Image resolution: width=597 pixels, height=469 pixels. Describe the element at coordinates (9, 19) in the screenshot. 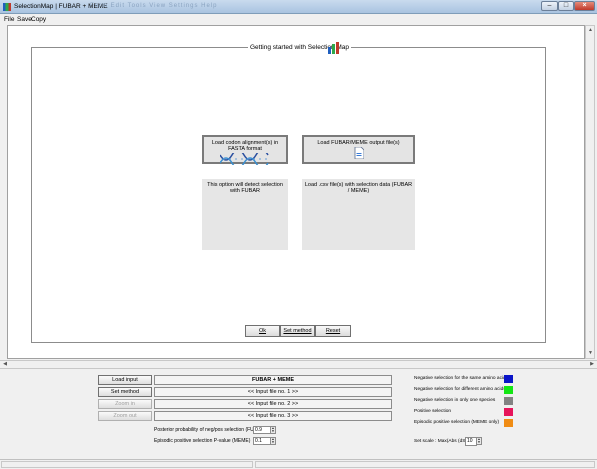

I see `menu-file: File` at that location.